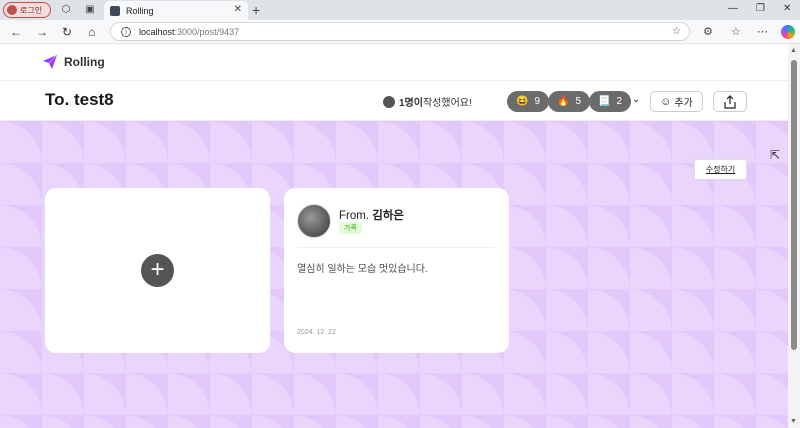 The width and height of the screenshot is (800, 428). I want to click on share-button, so click(730, 101).